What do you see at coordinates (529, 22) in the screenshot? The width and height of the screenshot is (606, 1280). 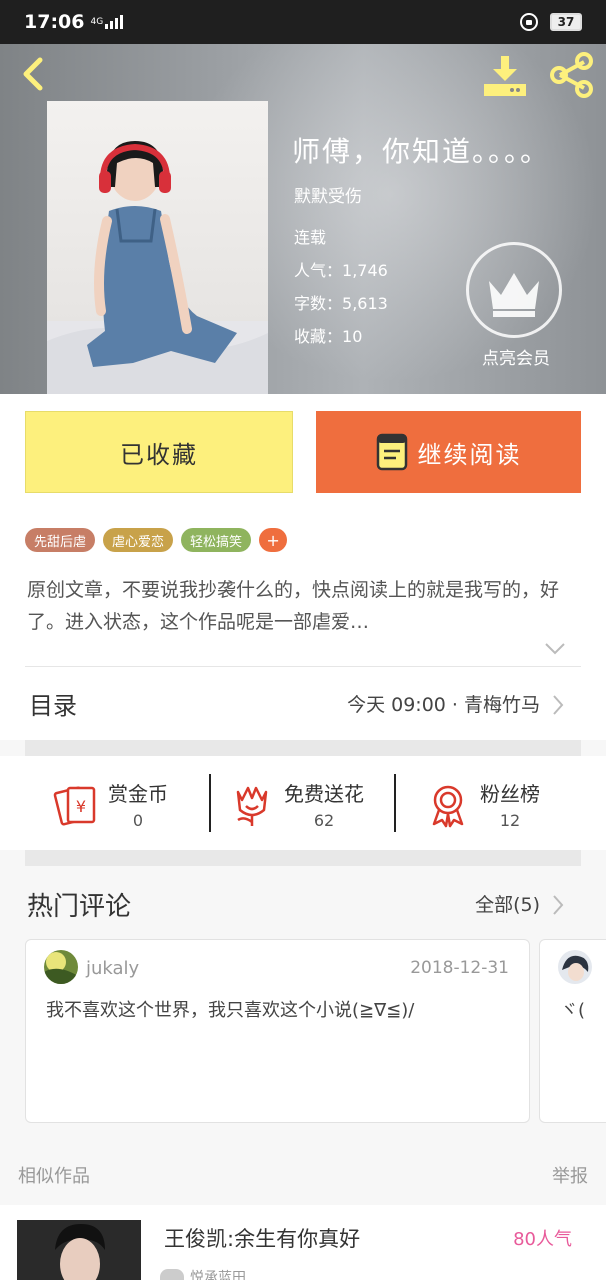 I see `rotation-lock-icon` at bounding box center [529, 22].